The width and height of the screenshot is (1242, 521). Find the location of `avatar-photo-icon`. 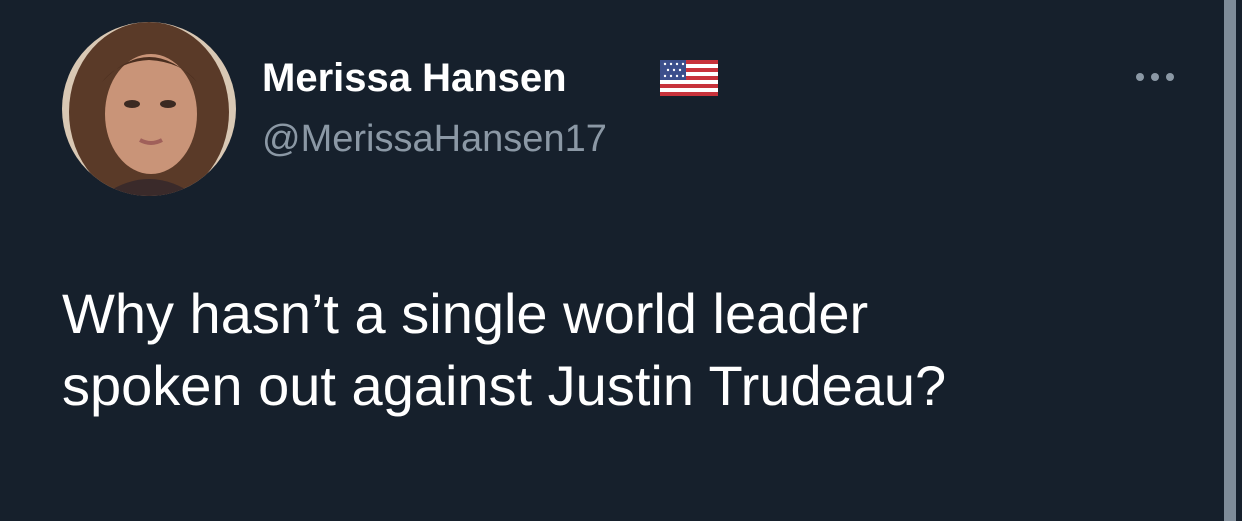

avatar-photo-icon is located at coordinates (149, 109).